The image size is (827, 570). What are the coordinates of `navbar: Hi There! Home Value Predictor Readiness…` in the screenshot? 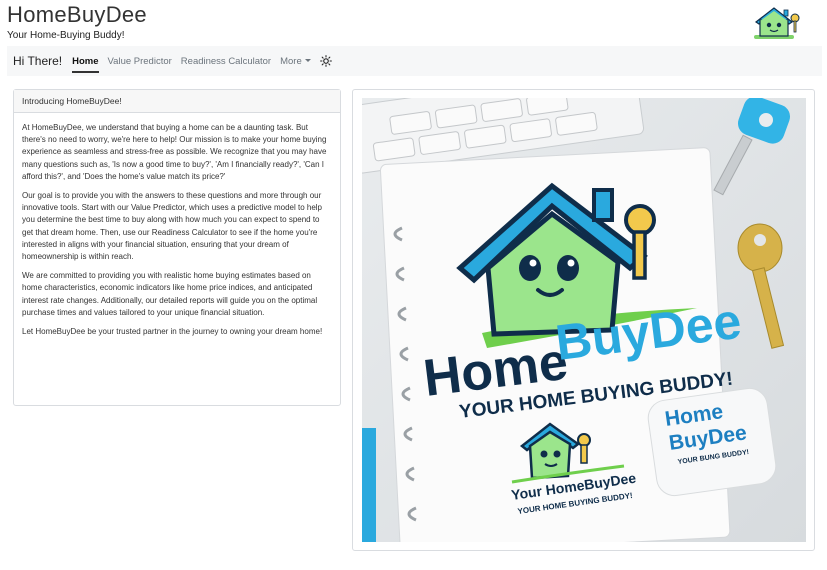 It's located at (414, 61).